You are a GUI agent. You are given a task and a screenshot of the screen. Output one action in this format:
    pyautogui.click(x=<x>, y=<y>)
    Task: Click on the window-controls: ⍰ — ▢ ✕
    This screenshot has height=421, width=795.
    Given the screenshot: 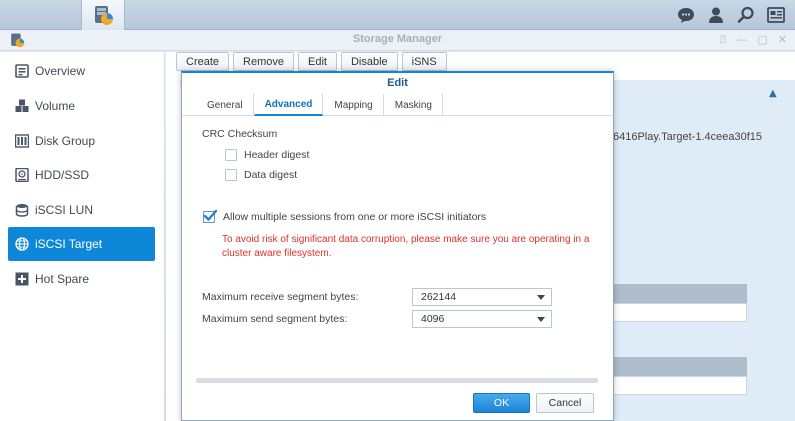 What is the action you would take?
    pyautogui.click(x=753, y=40)
    